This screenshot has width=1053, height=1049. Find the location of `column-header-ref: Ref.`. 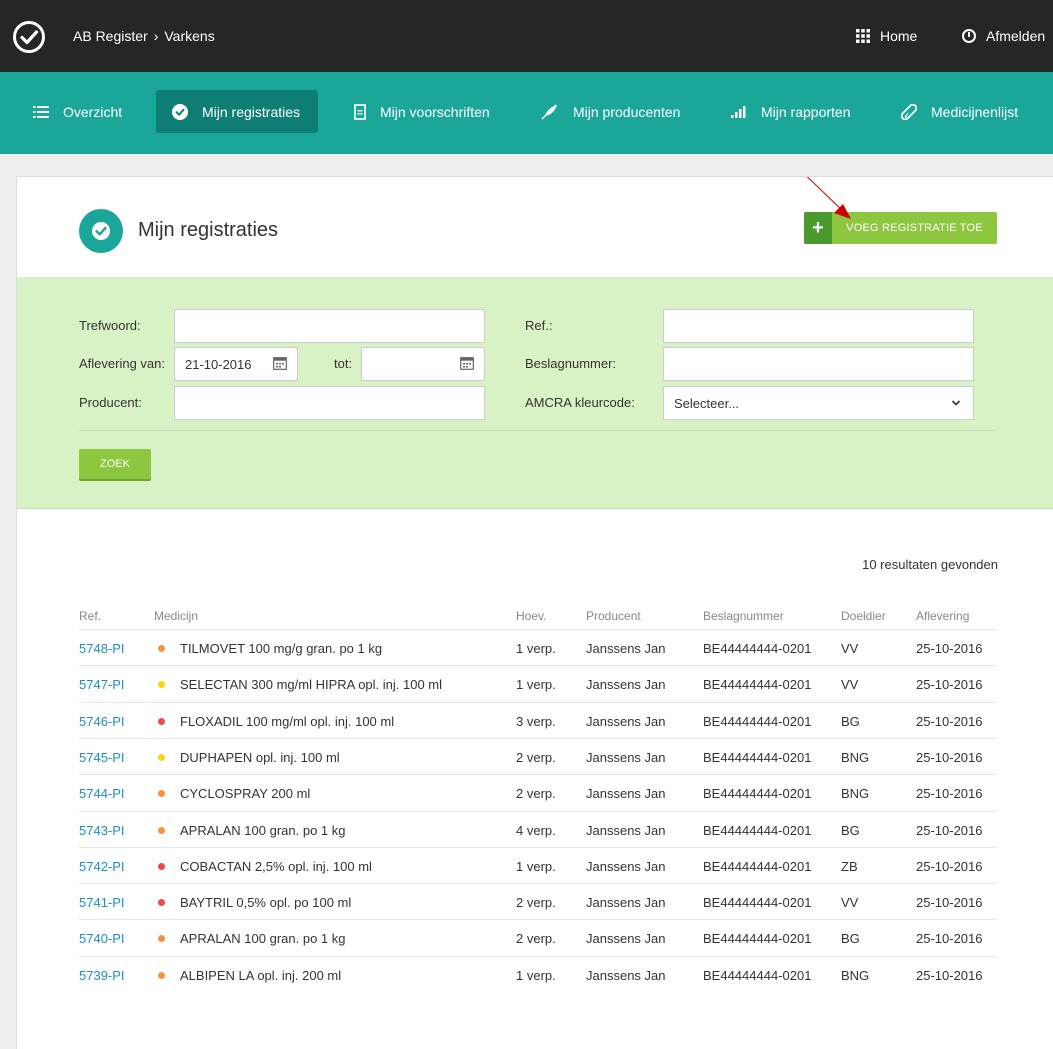

column-header-ref: Ref. is located at coordinates (90, 616).